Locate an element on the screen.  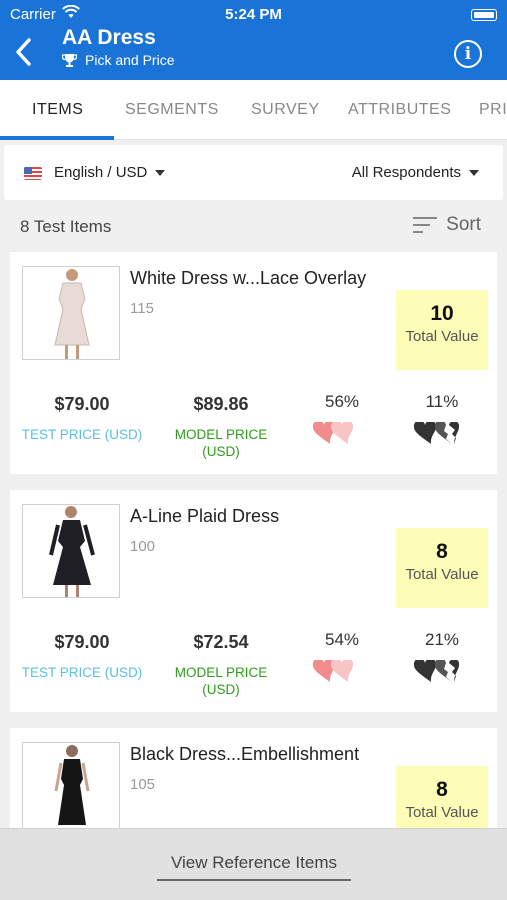
respondents-dropdown: All Respondents is located at coordinates (415, 172).